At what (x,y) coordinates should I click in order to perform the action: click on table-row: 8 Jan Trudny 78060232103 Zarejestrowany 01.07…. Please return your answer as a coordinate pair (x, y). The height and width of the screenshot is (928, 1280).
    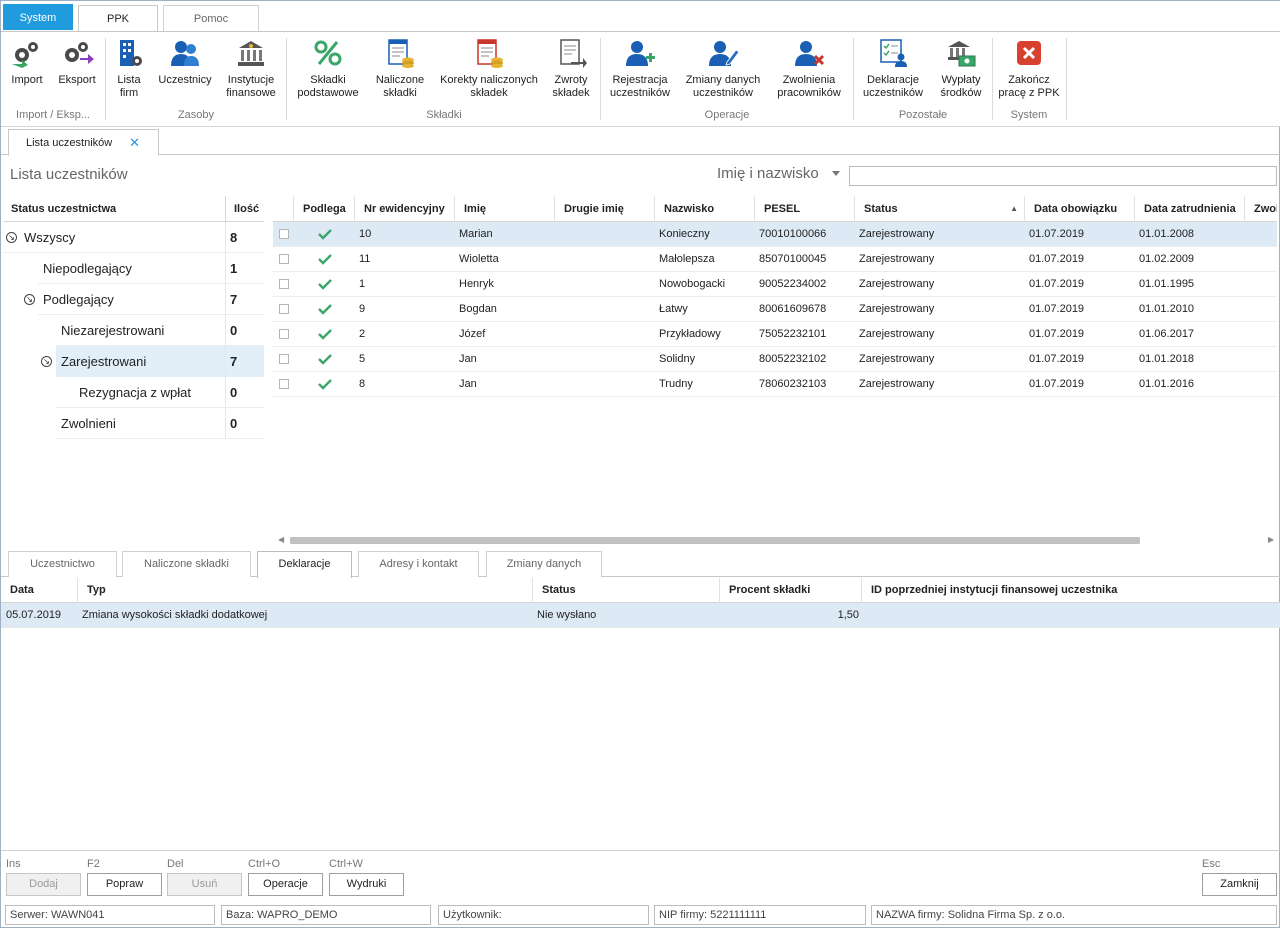
    Looking at the image, I should click on (775, 384).